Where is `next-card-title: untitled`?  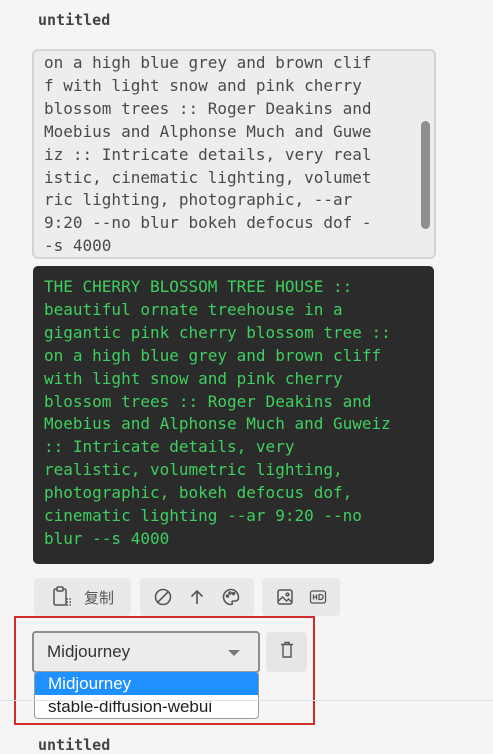 next-card-title: untitled is located at coordinates (74, 745).